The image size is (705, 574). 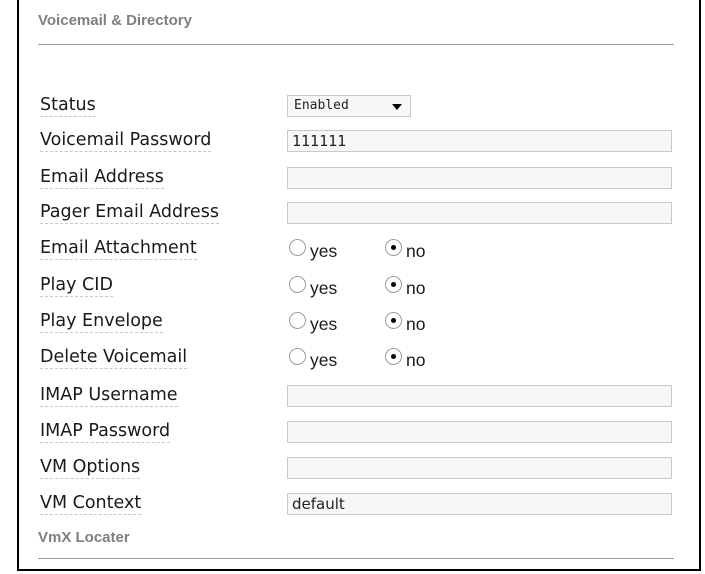 What do you see at coordinates (358, 250) in the screenshot?
I see `email-attachment-row: Email Attachment yes no` at bounding box center [358, 250].